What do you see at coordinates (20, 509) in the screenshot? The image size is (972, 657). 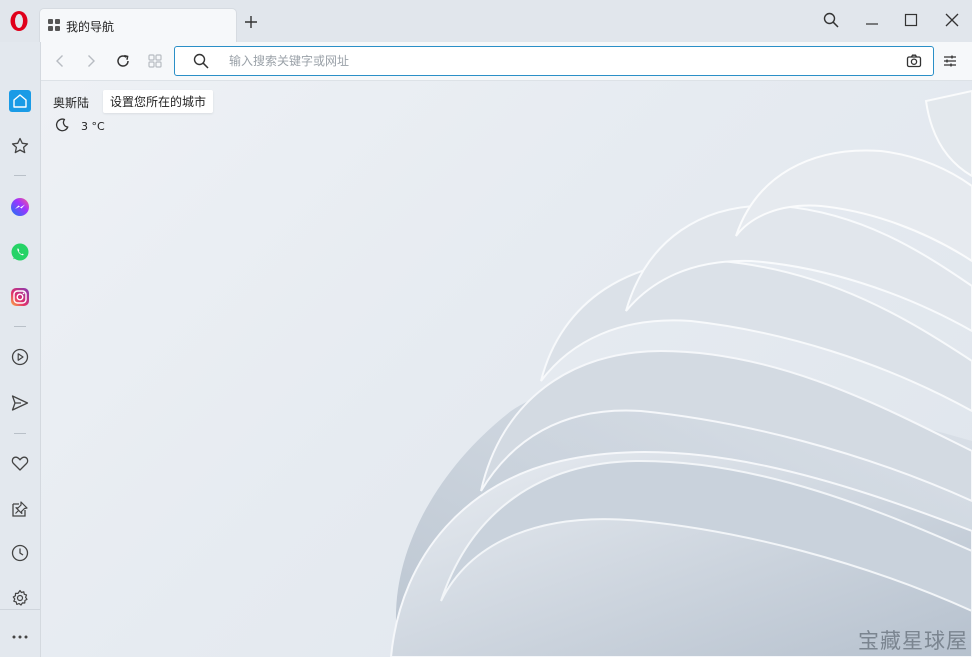 I see `pinboard-icon` at bounding box center [20, 509].